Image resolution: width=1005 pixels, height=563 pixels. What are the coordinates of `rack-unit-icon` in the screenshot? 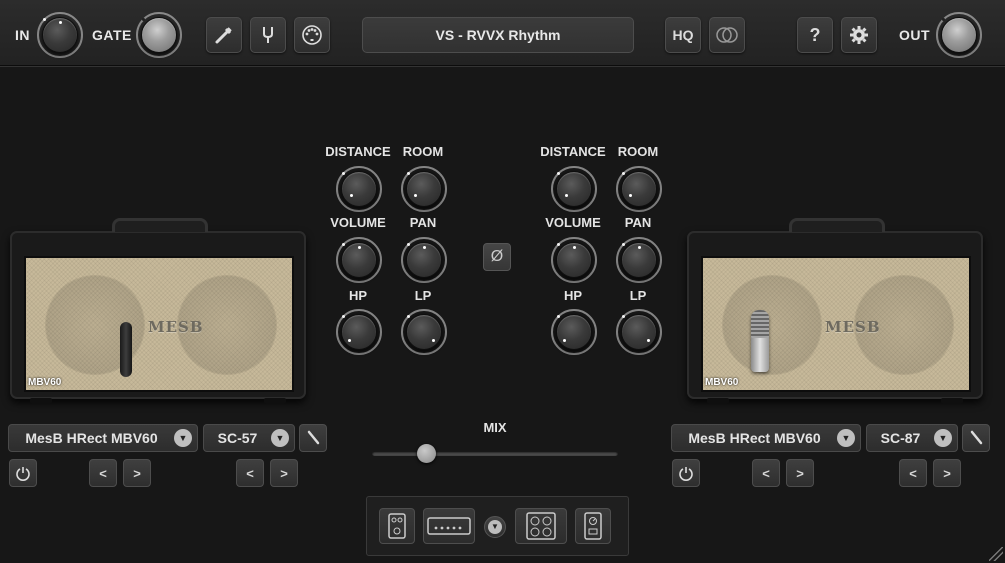 It's located at (593, 526).